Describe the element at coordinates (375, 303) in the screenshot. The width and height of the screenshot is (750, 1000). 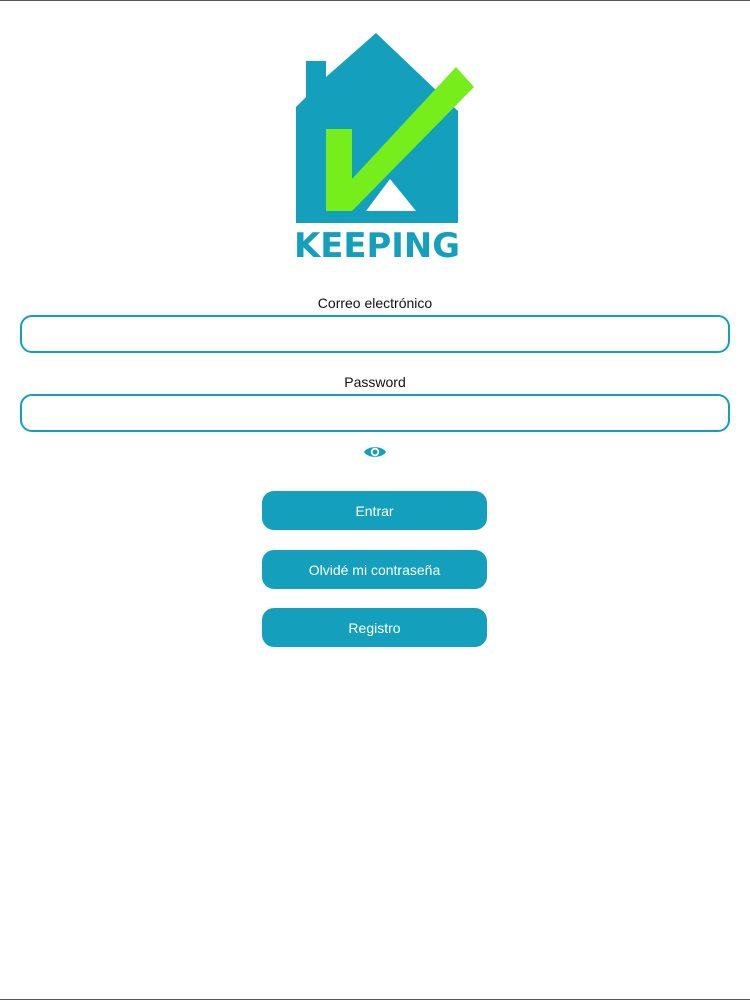
I see `email-label: Correo electrónico` at that location.